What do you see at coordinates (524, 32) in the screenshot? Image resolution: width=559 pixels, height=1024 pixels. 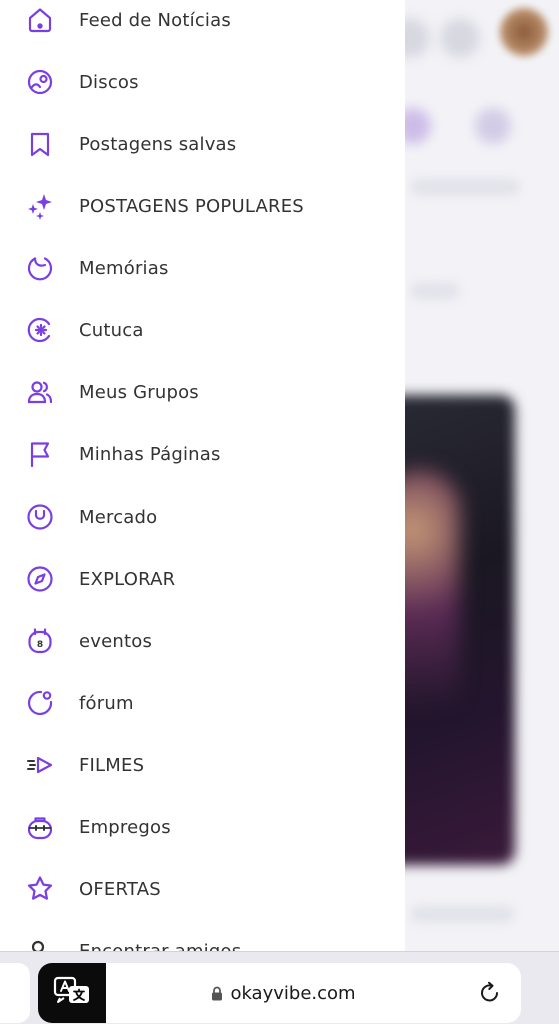 I see `bg-avatar` at bounding box center [524, 32].